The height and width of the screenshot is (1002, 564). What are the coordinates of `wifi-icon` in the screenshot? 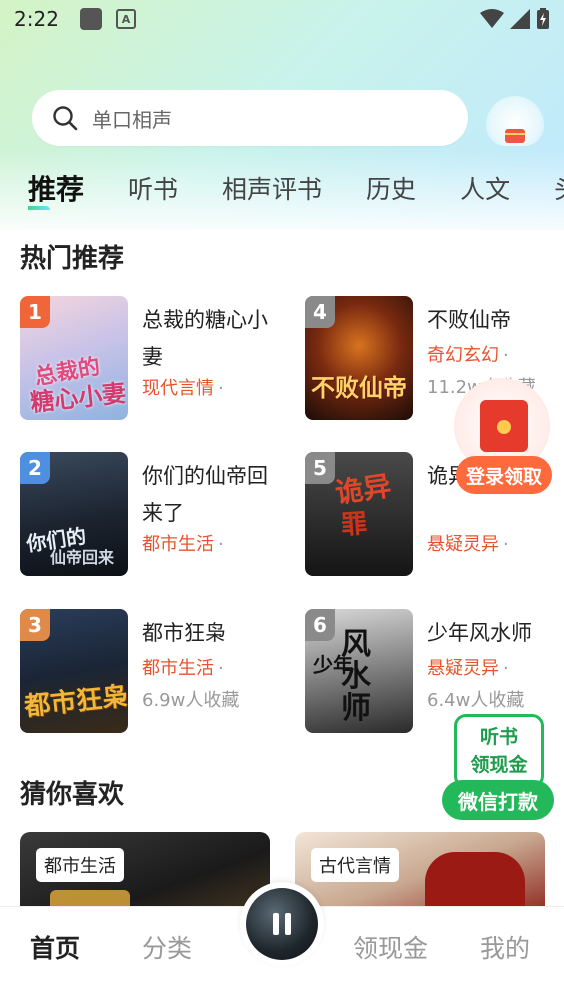 It's located at (492, 18).